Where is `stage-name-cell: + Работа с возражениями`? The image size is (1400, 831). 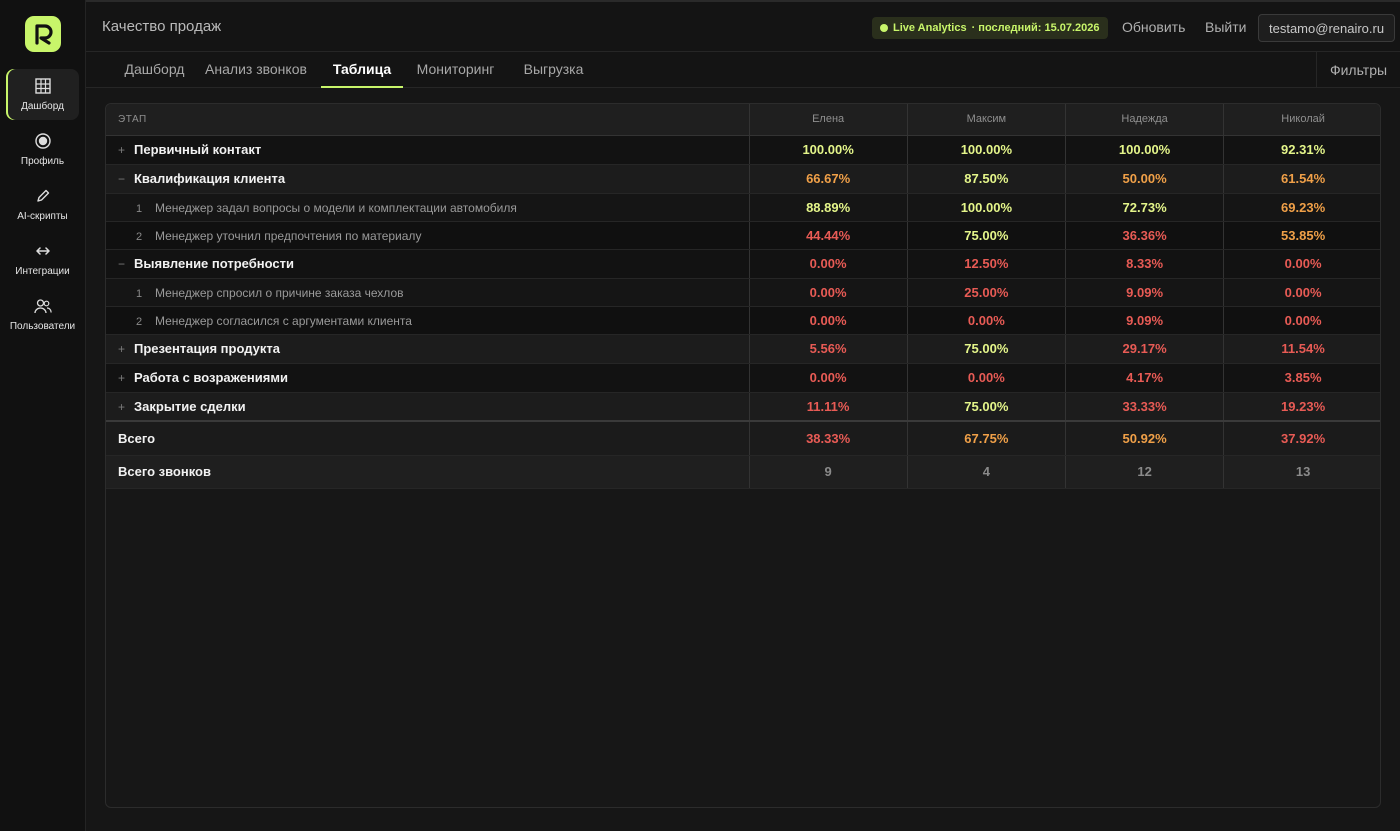
stage-name-cell: + Работа с возражениями is located at coordinates (427, 378).